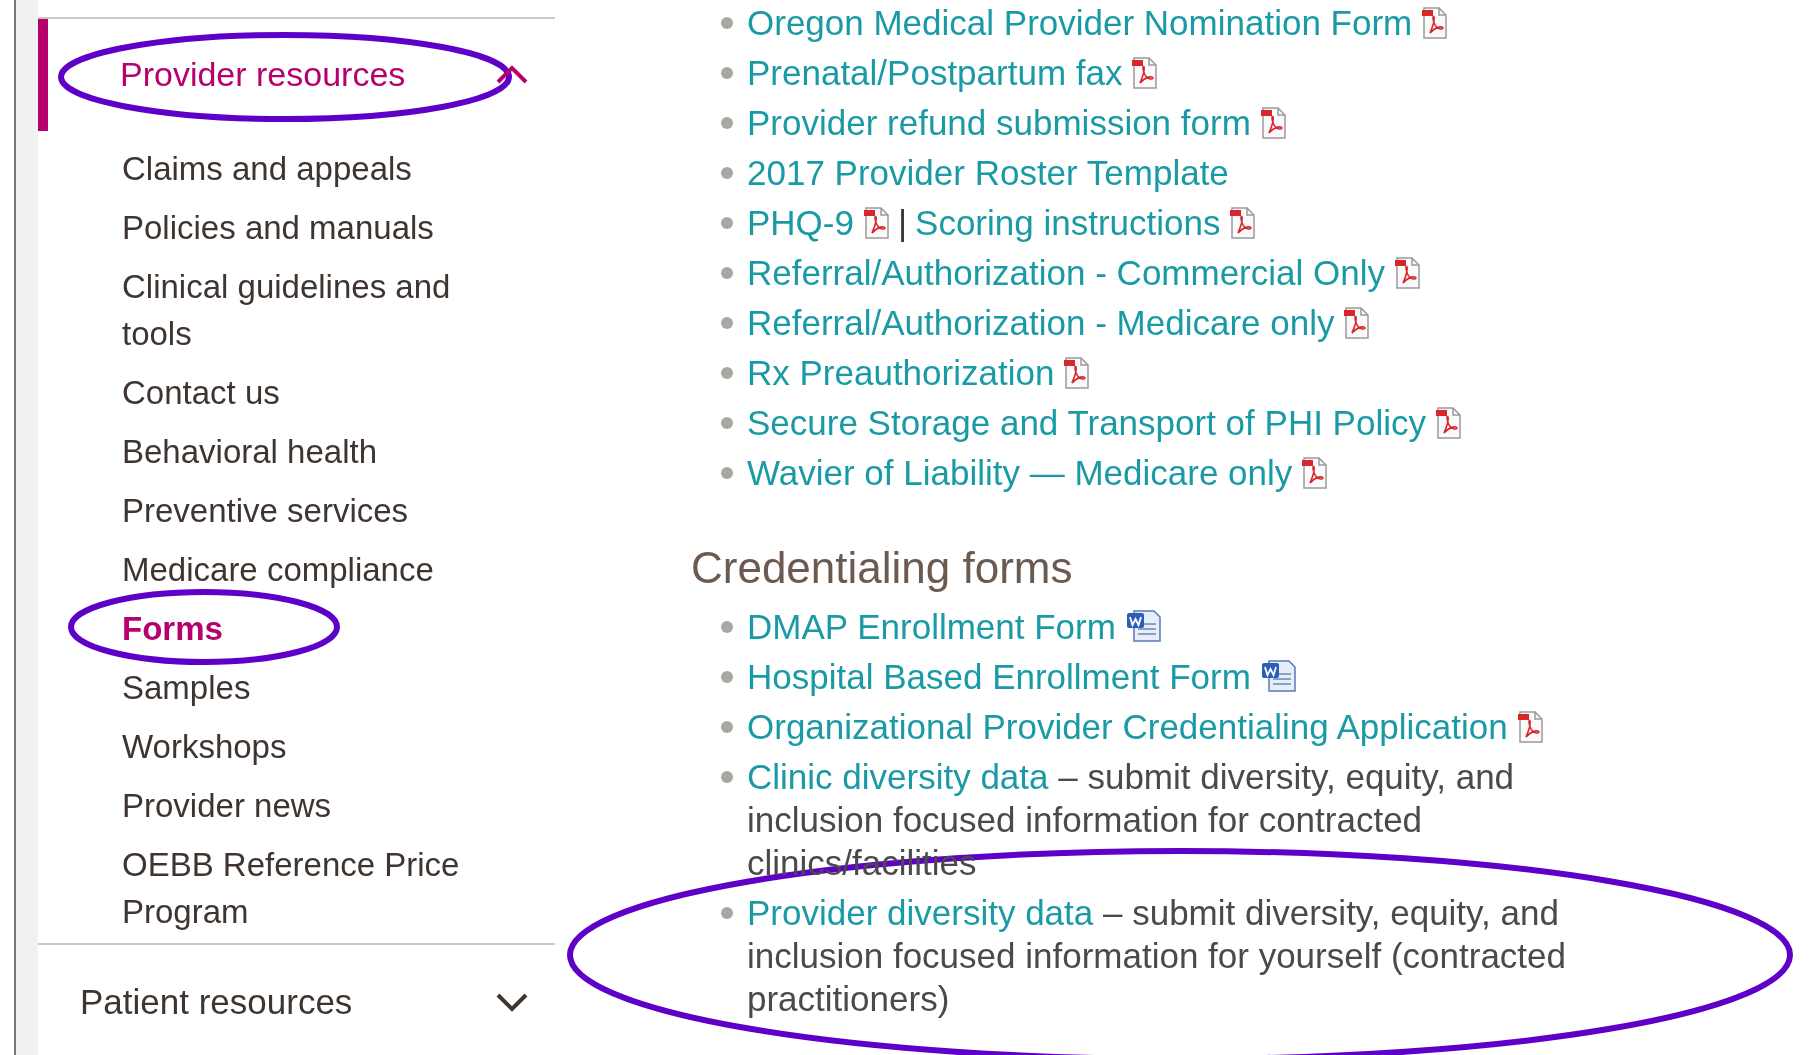  I want to click on form-link: Scoring instructions, so click(1068, 222).